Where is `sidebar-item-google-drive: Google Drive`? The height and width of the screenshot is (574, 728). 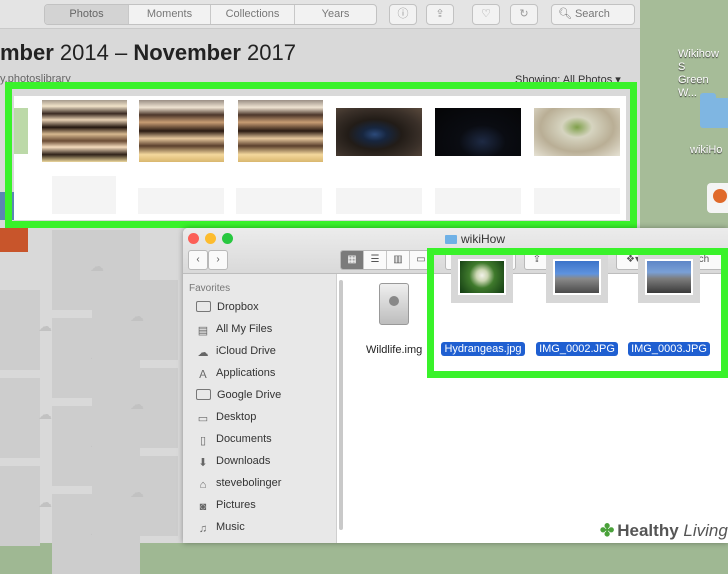
sidebar-item-google-drive: Google Drive is located at coordinates (238, 399).